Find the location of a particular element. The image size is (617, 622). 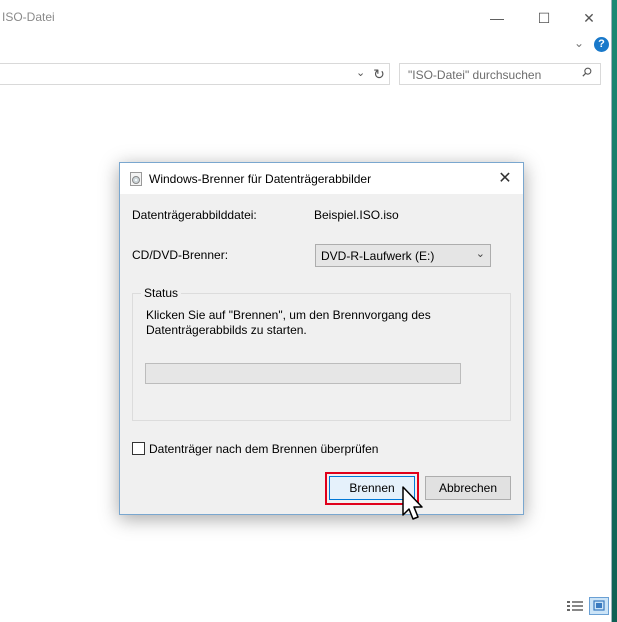

burner-select: DVD-R-Laufwerk (E:) ⌄ is located at coordinates (403, 255).